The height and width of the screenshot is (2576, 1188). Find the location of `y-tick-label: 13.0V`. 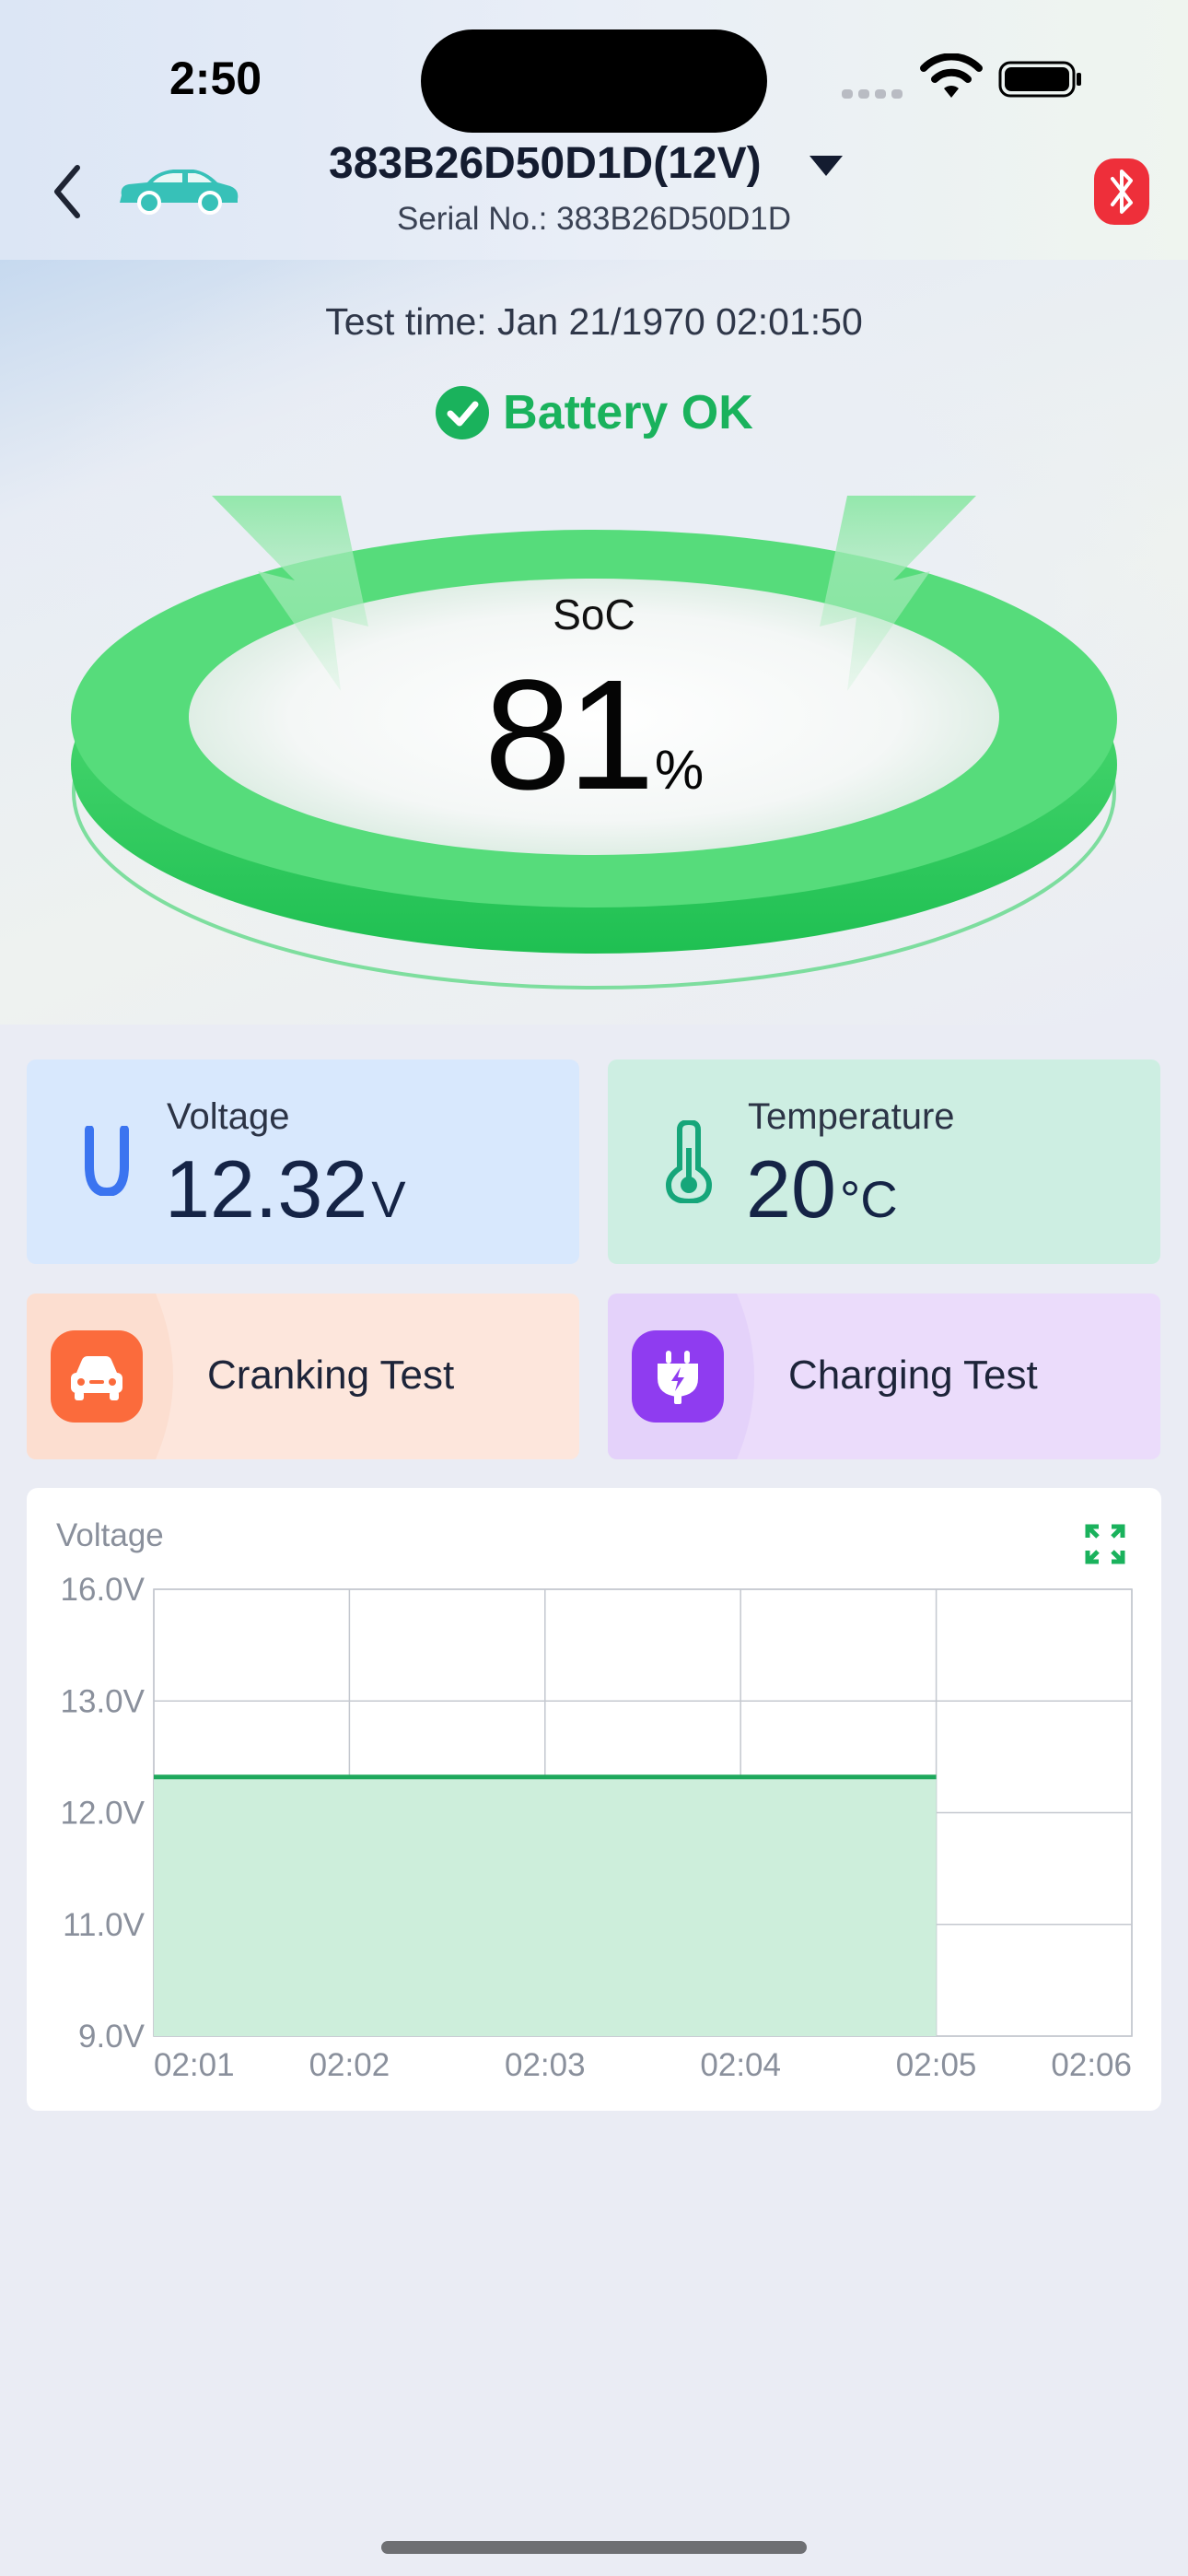

y-tick-label: 13.0V is located at coordinates (103, 1701).